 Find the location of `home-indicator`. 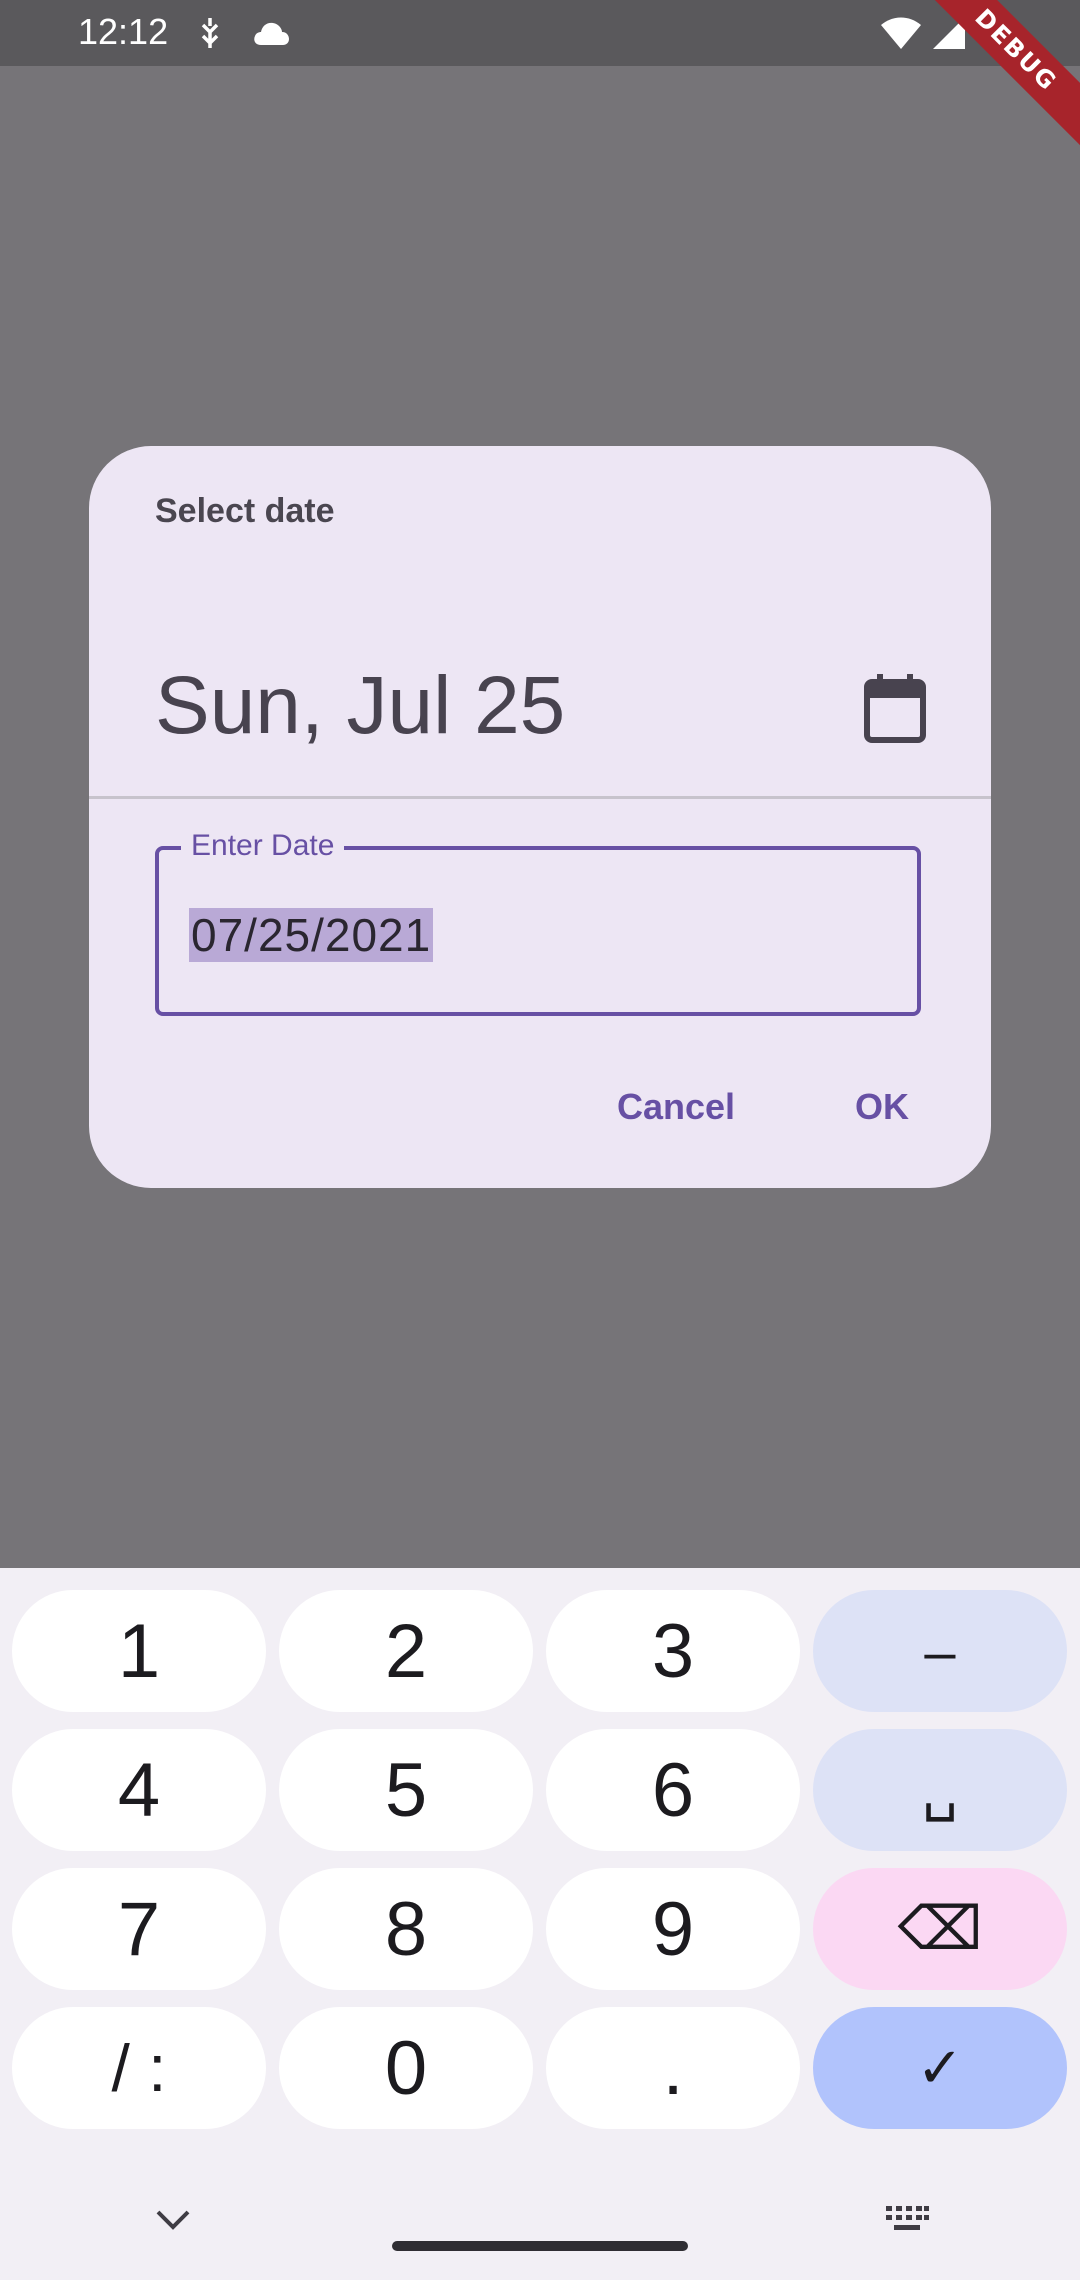

home-indicator is located at coordinates (540, 2246).